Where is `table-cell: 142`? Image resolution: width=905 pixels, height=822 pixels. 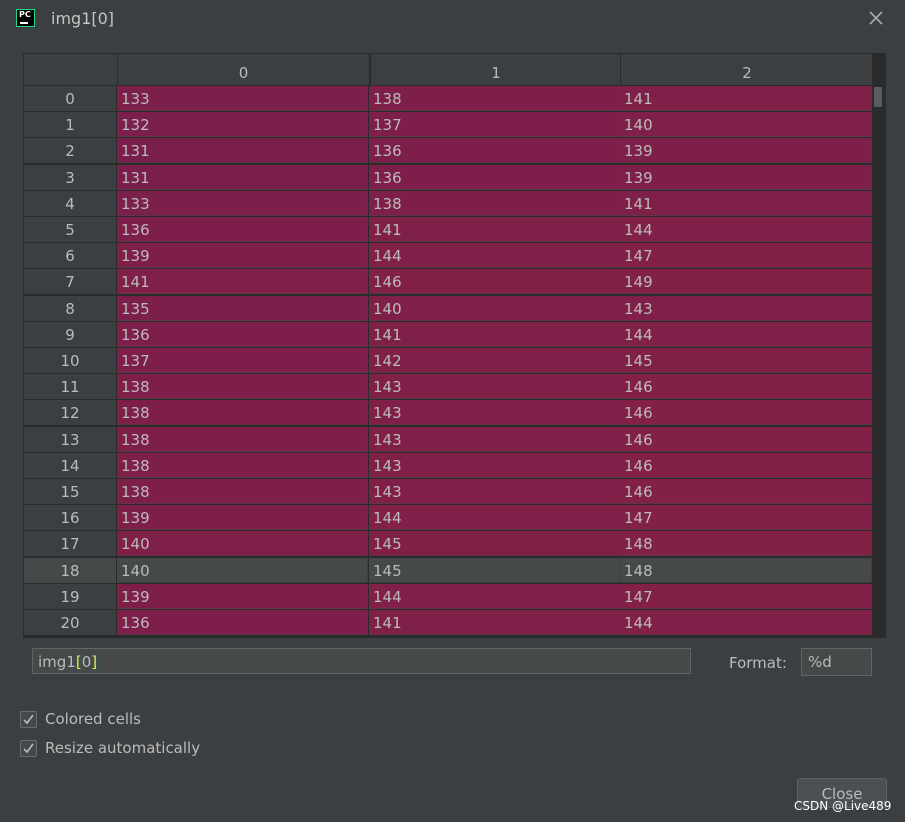 table-cell: 142 is located at coordinates (494, 360).